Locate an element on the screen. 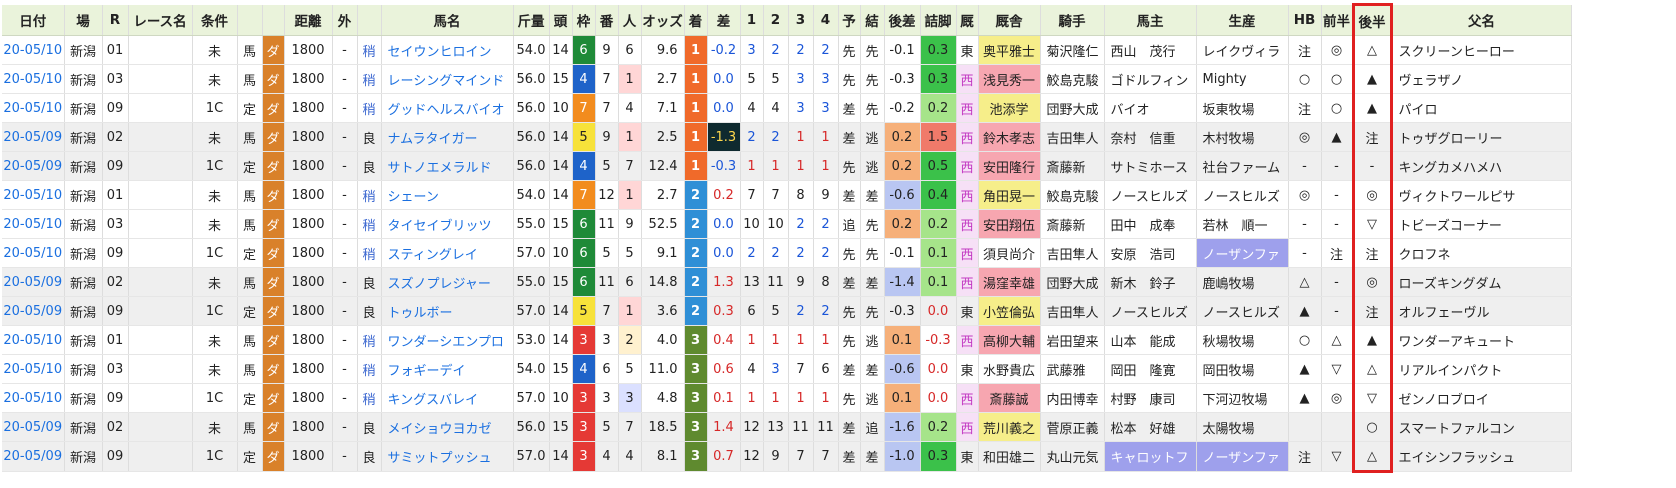  horse-name-link: グッドヘルスバイオ is located at coordinates (447, 108).